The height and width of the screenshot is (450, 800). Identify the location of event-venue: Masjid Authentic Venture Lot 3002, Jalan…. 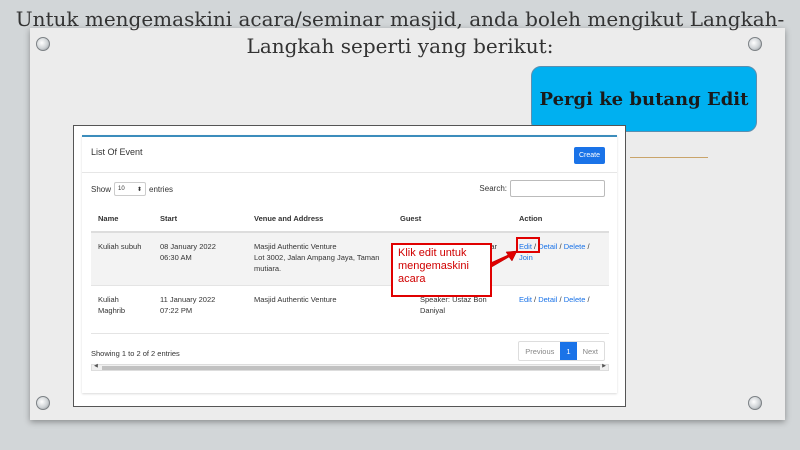
(320, 259).